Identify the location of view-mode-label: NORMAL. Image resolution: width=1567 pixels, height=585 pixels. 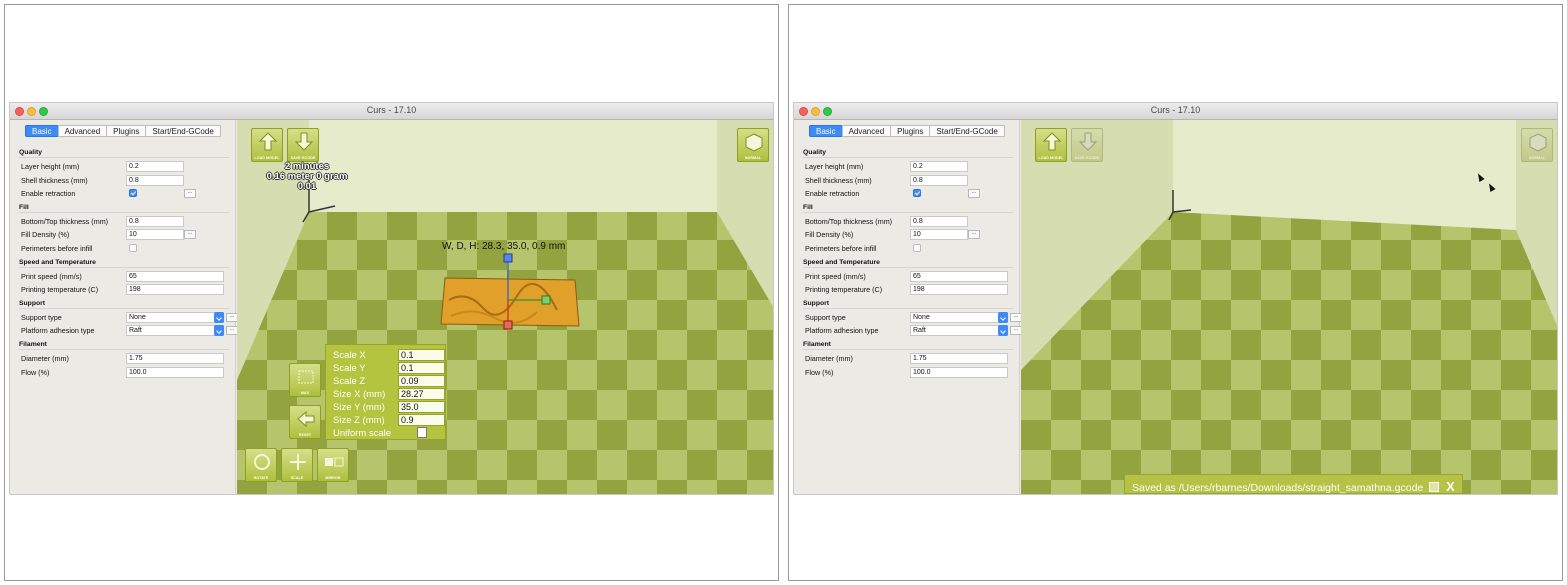
(1537, 158).